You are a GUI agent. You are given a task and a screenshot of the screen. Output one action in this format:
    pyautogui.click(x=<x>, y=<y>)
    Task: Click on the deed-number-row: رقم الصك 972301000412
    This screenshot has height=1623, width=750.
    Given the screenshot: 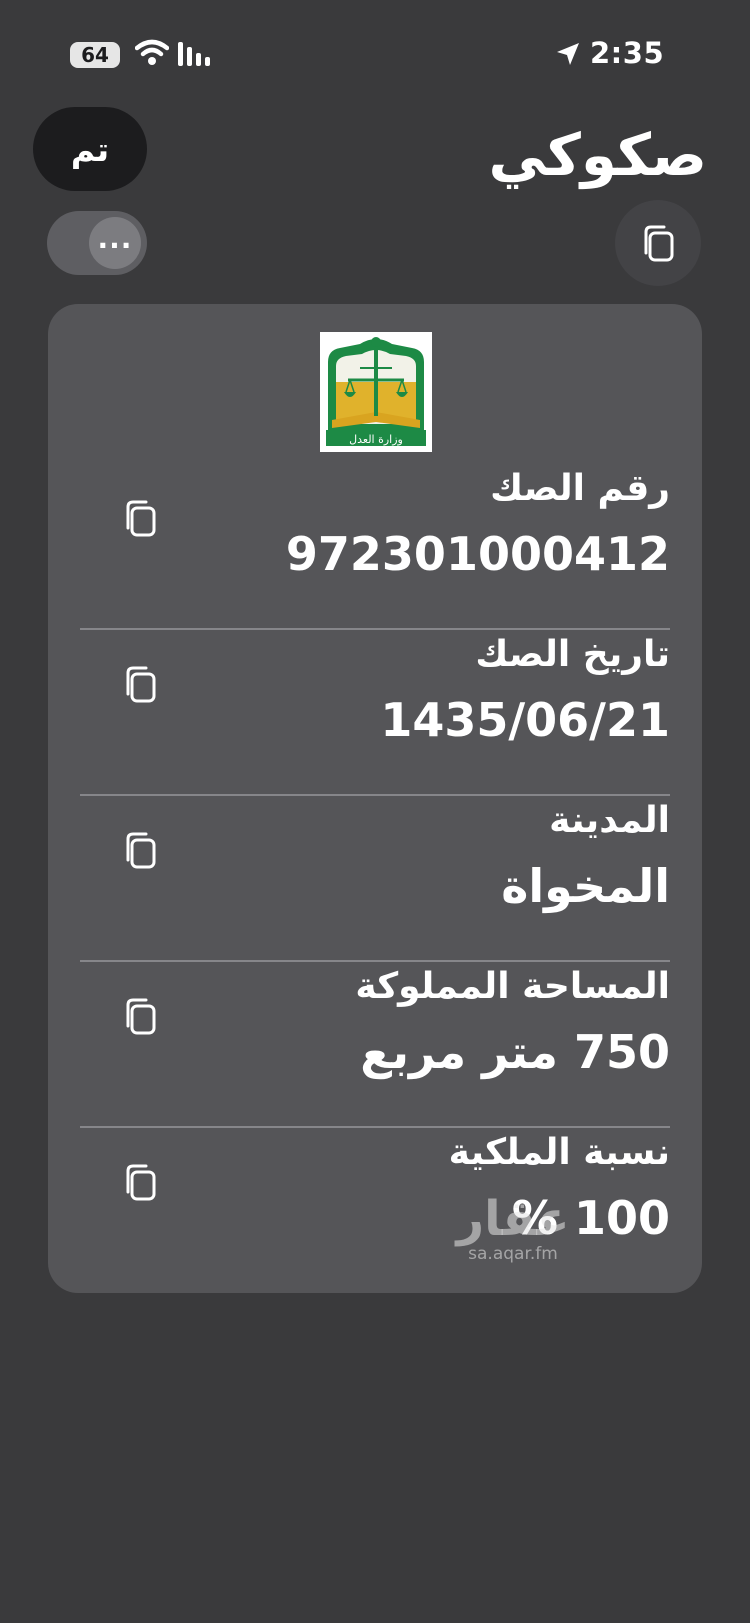 What is the action you would take?
    pyautogui.click(x=375, y=547)
    